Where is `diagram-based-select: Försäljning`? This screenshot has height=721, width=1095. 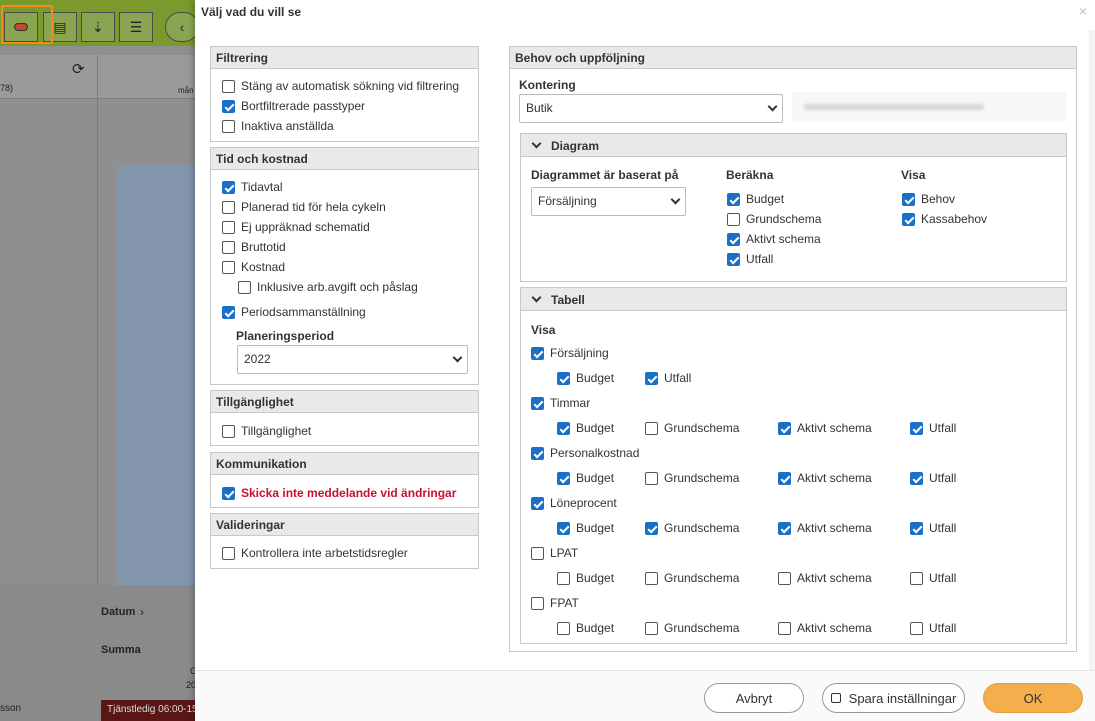 diagram-based-select: Försäljning is located at coordinates (608, 201).